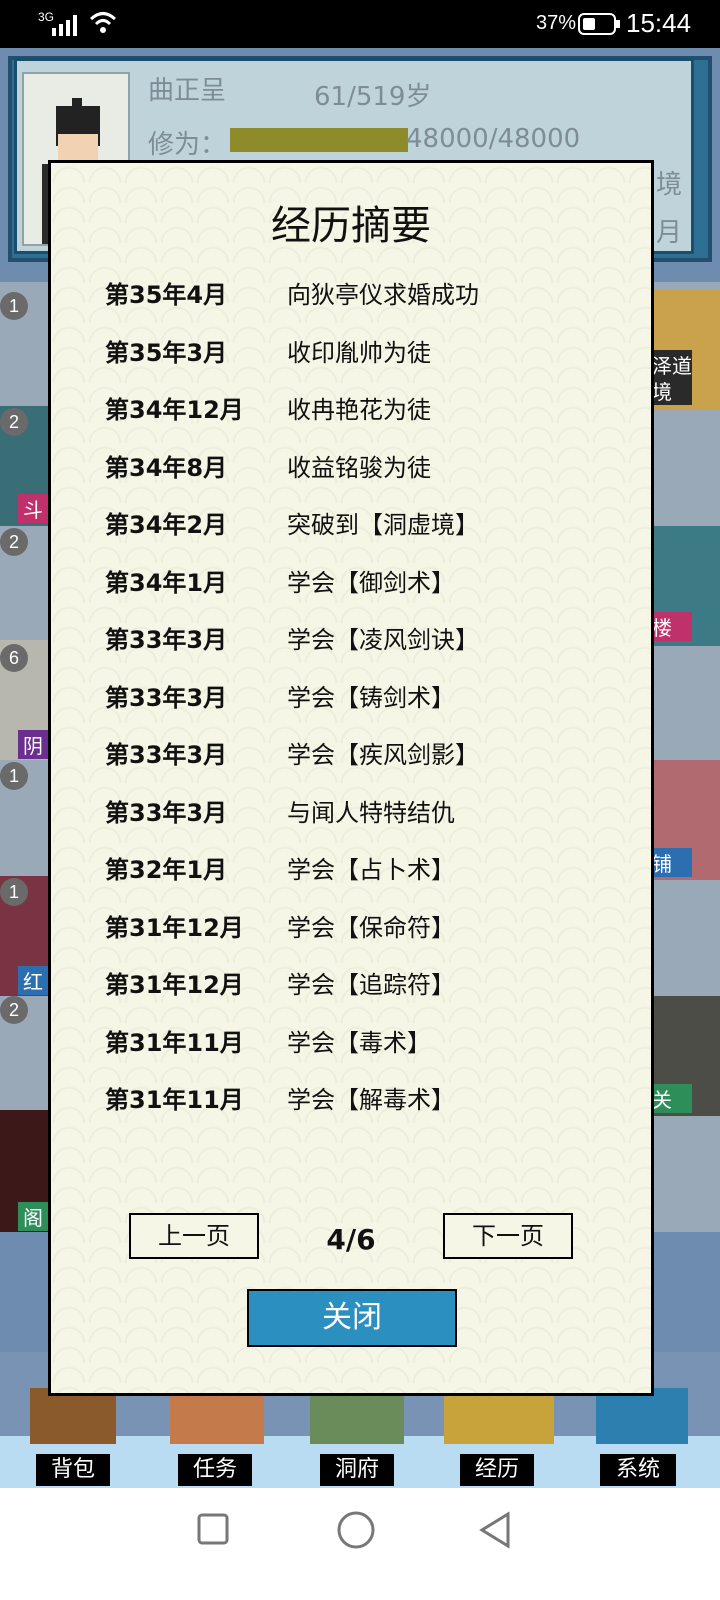 This screenshot has height=1600, width=720. I want to click on gear-icon, so click(642, 1416).